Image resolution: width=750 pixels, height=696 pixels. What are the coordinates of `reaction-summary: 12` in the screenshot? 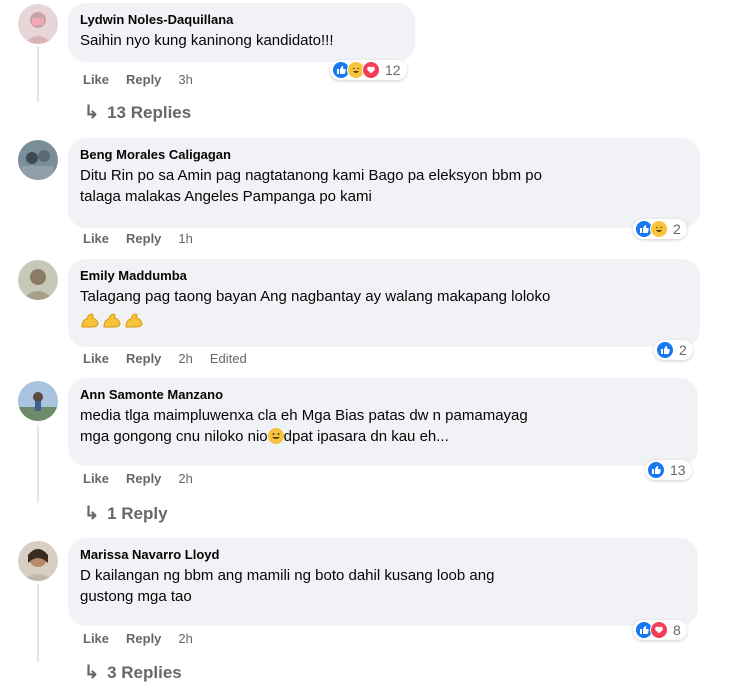 It's located at (368, 70).